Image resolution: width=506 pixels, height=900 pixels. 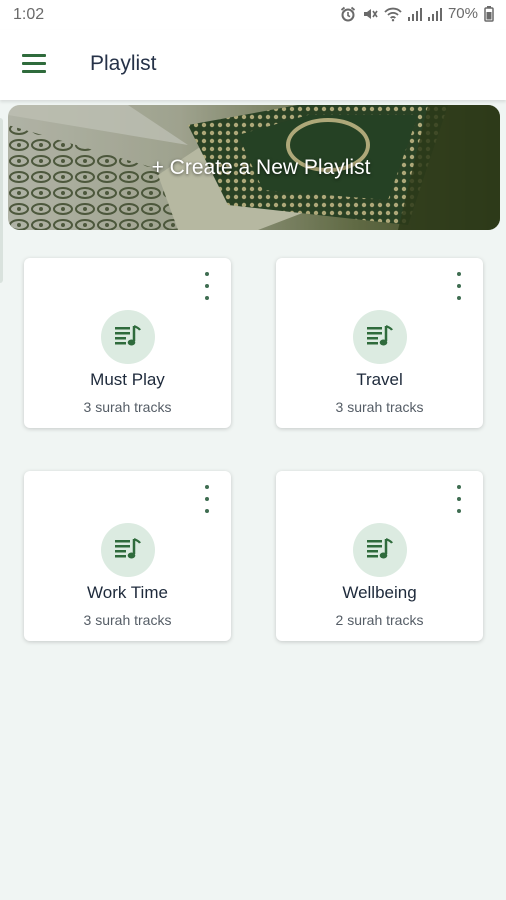 I want to click on playlist-card-wellbeing: Wellbeing 2 surah tracks, so click(x=379, y=556).